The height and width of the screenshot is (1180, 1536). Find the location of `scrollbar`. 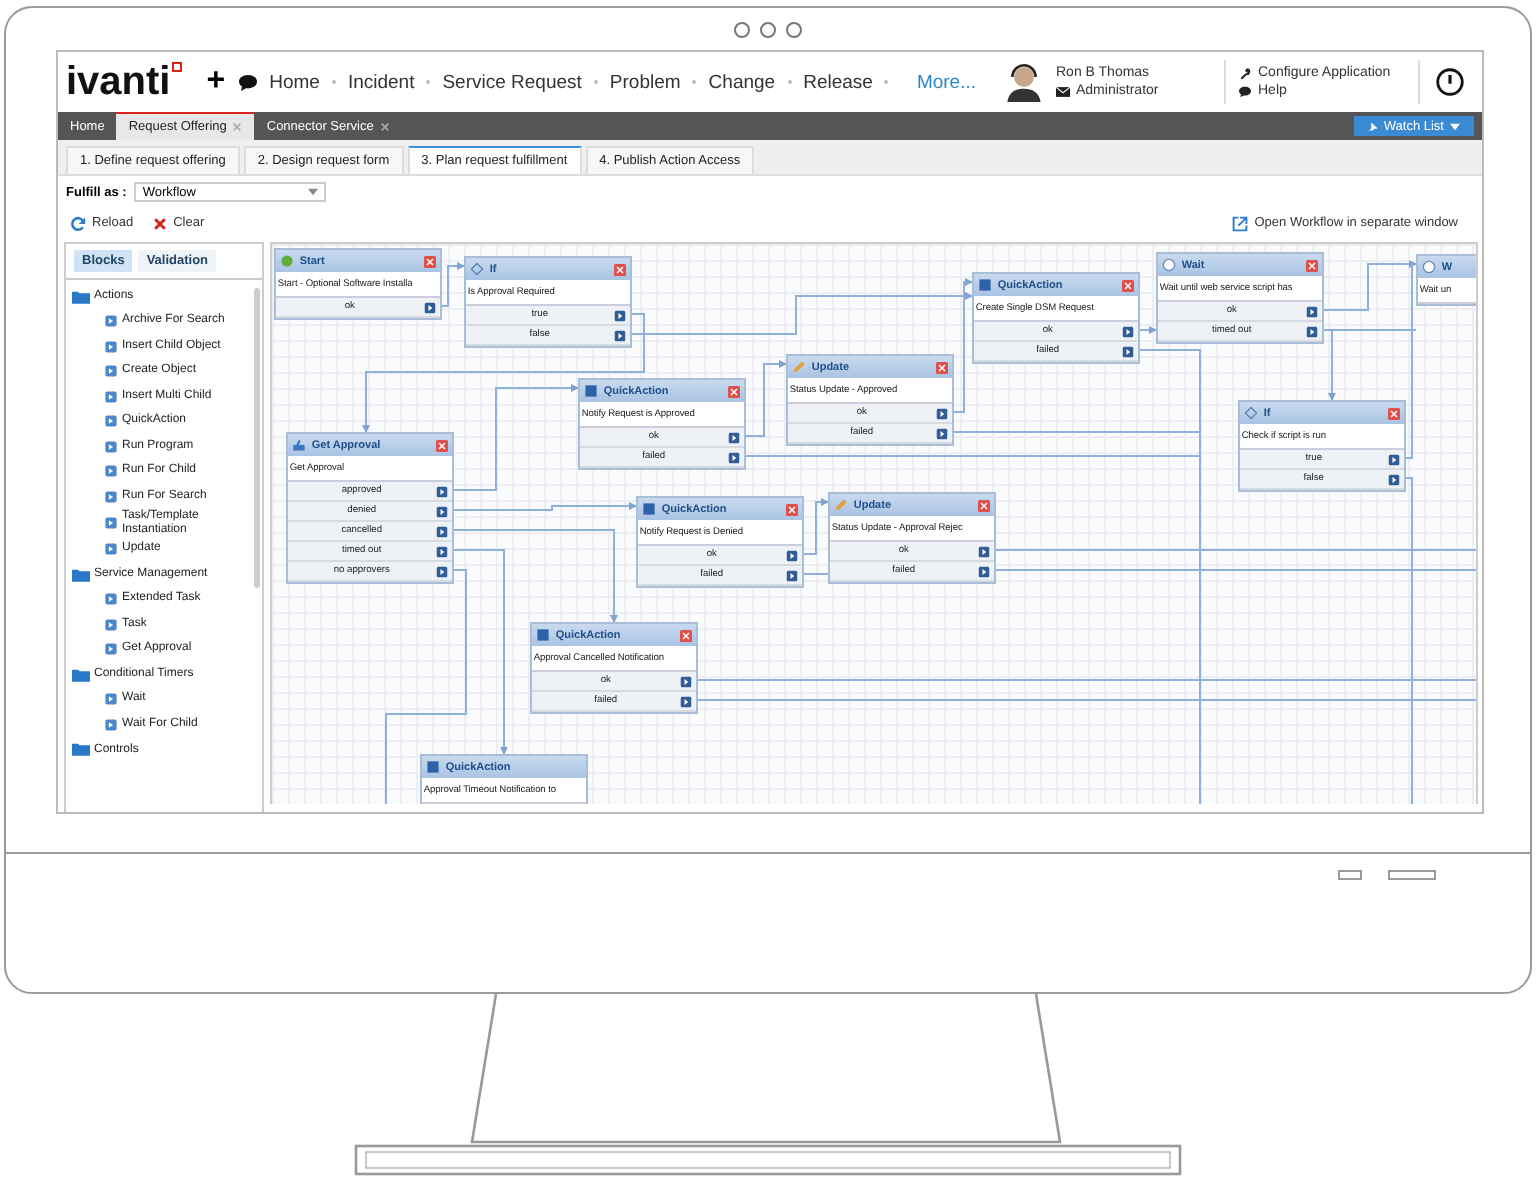

scrollbar is located at coordinates (256, 438).